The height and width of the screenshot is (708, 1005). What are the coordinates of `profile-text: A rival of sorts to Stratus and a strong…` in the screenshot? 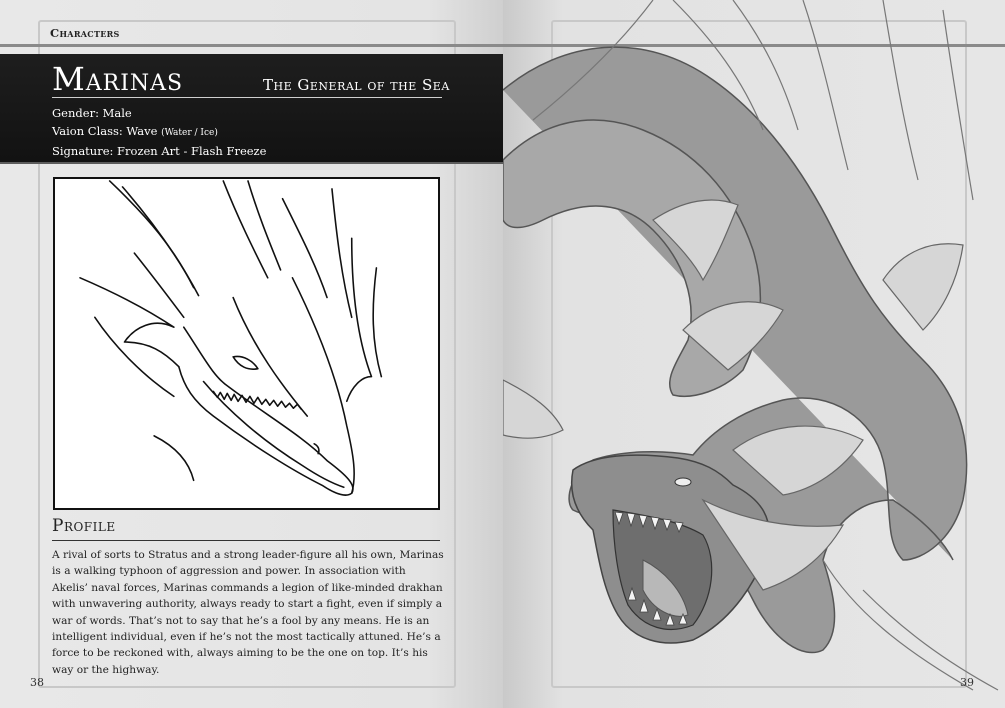 It's located at (248, 612).